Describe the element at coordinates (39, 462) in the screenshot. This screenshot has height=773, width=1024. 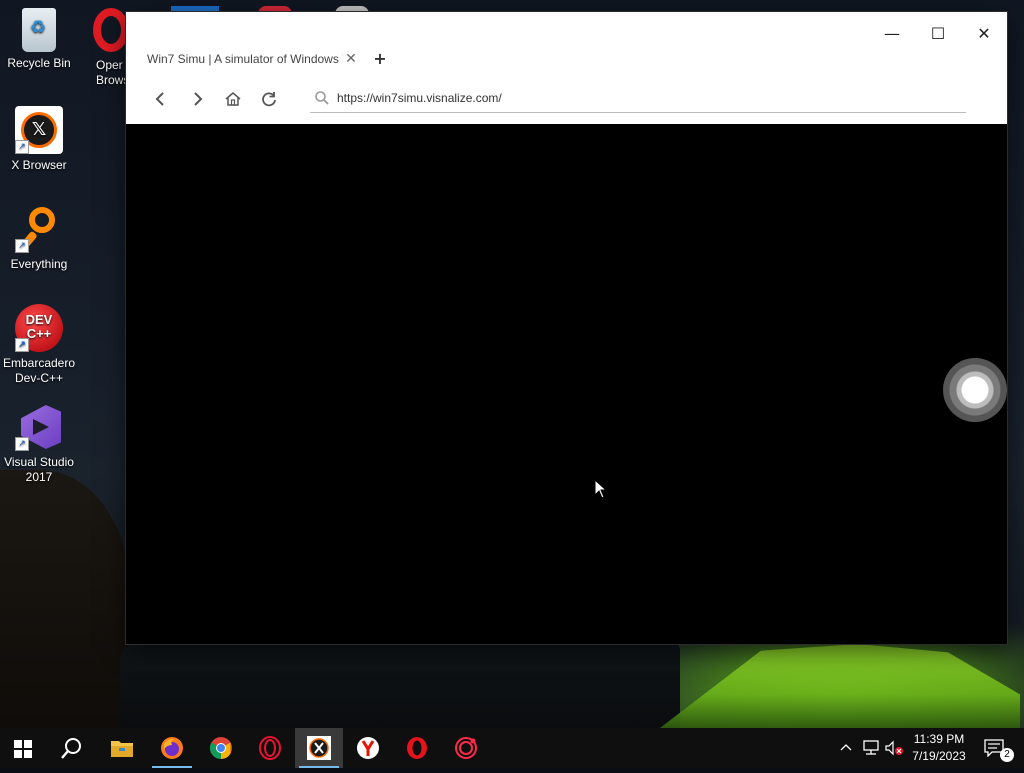
I see `desktop-icon-label: Visual Studio` at that location.